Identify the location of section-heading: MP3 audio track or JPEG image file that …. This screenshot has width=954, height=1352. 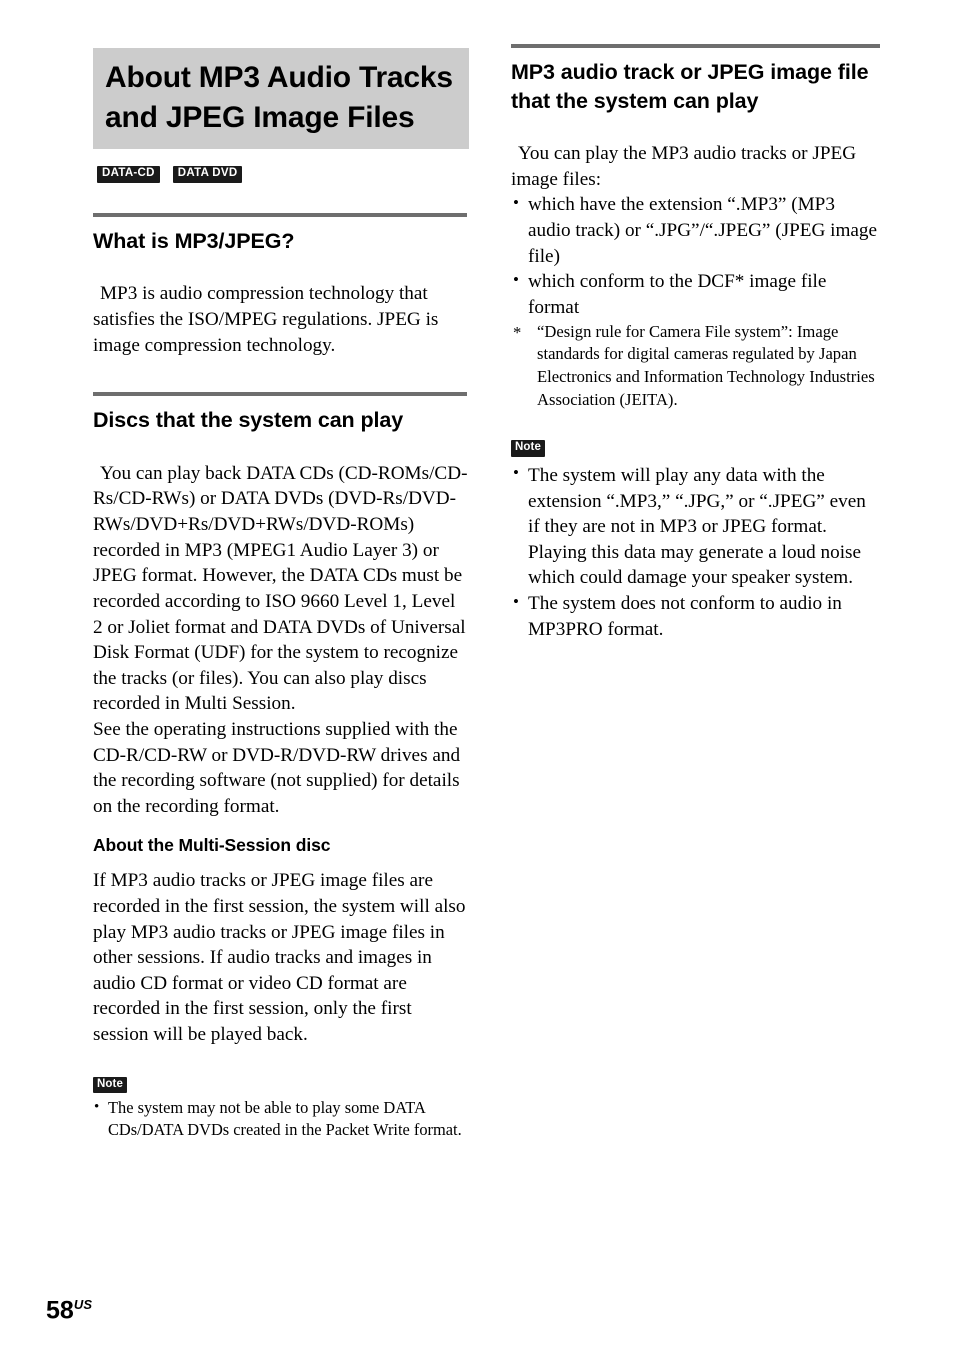
(690, 86).